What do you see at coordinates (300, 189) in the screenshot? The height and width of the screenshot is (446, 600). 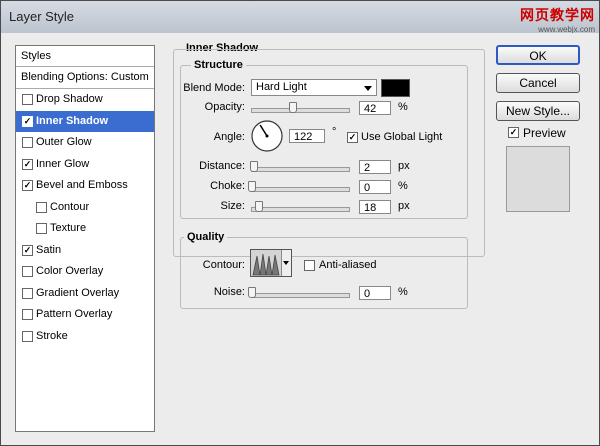 I see `choke-slider-track` at bounding box center [300, 189].